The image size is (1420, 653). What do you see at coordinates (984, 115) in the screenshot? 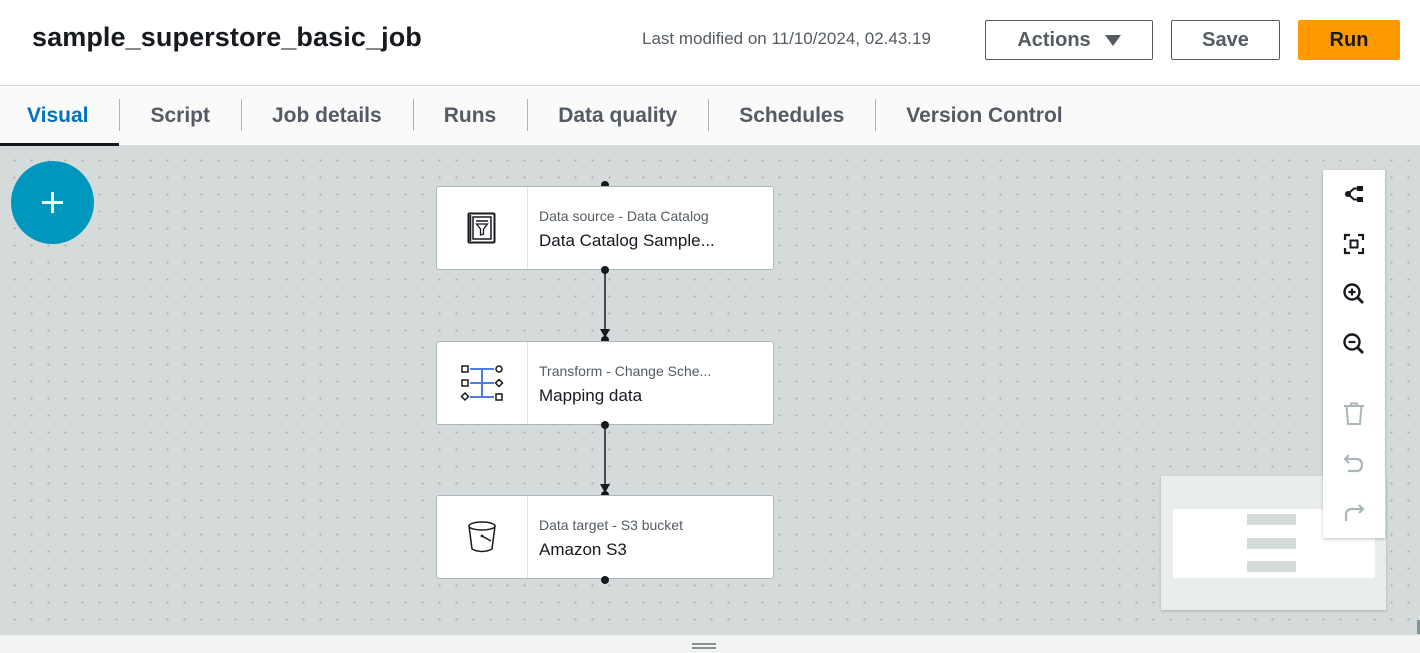
I see `tab-version-control: Version Control` at bounding box center [984, 115].